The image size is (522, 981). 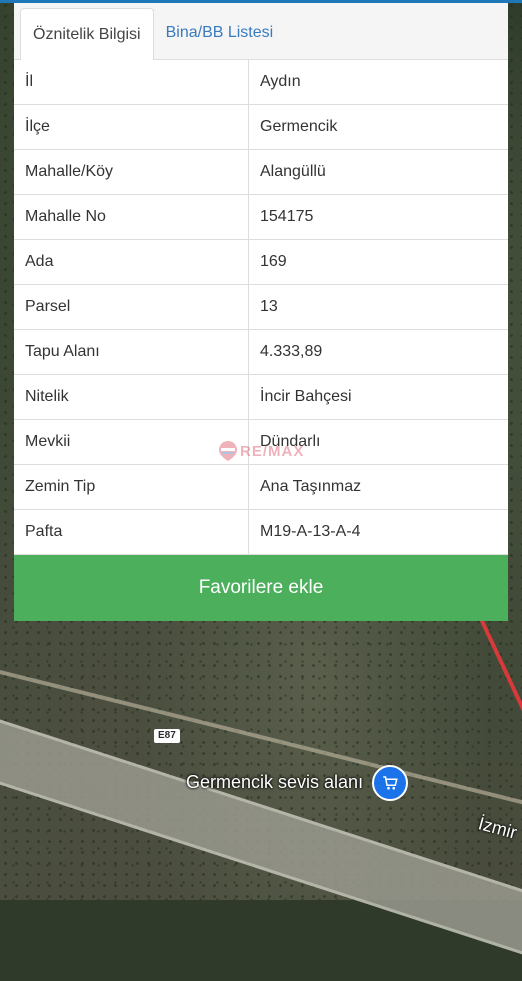 What do you see at coordinates (390, 783) in the screenshot?
I see `shopping-cart-icon` at bounding box center [390, 783].